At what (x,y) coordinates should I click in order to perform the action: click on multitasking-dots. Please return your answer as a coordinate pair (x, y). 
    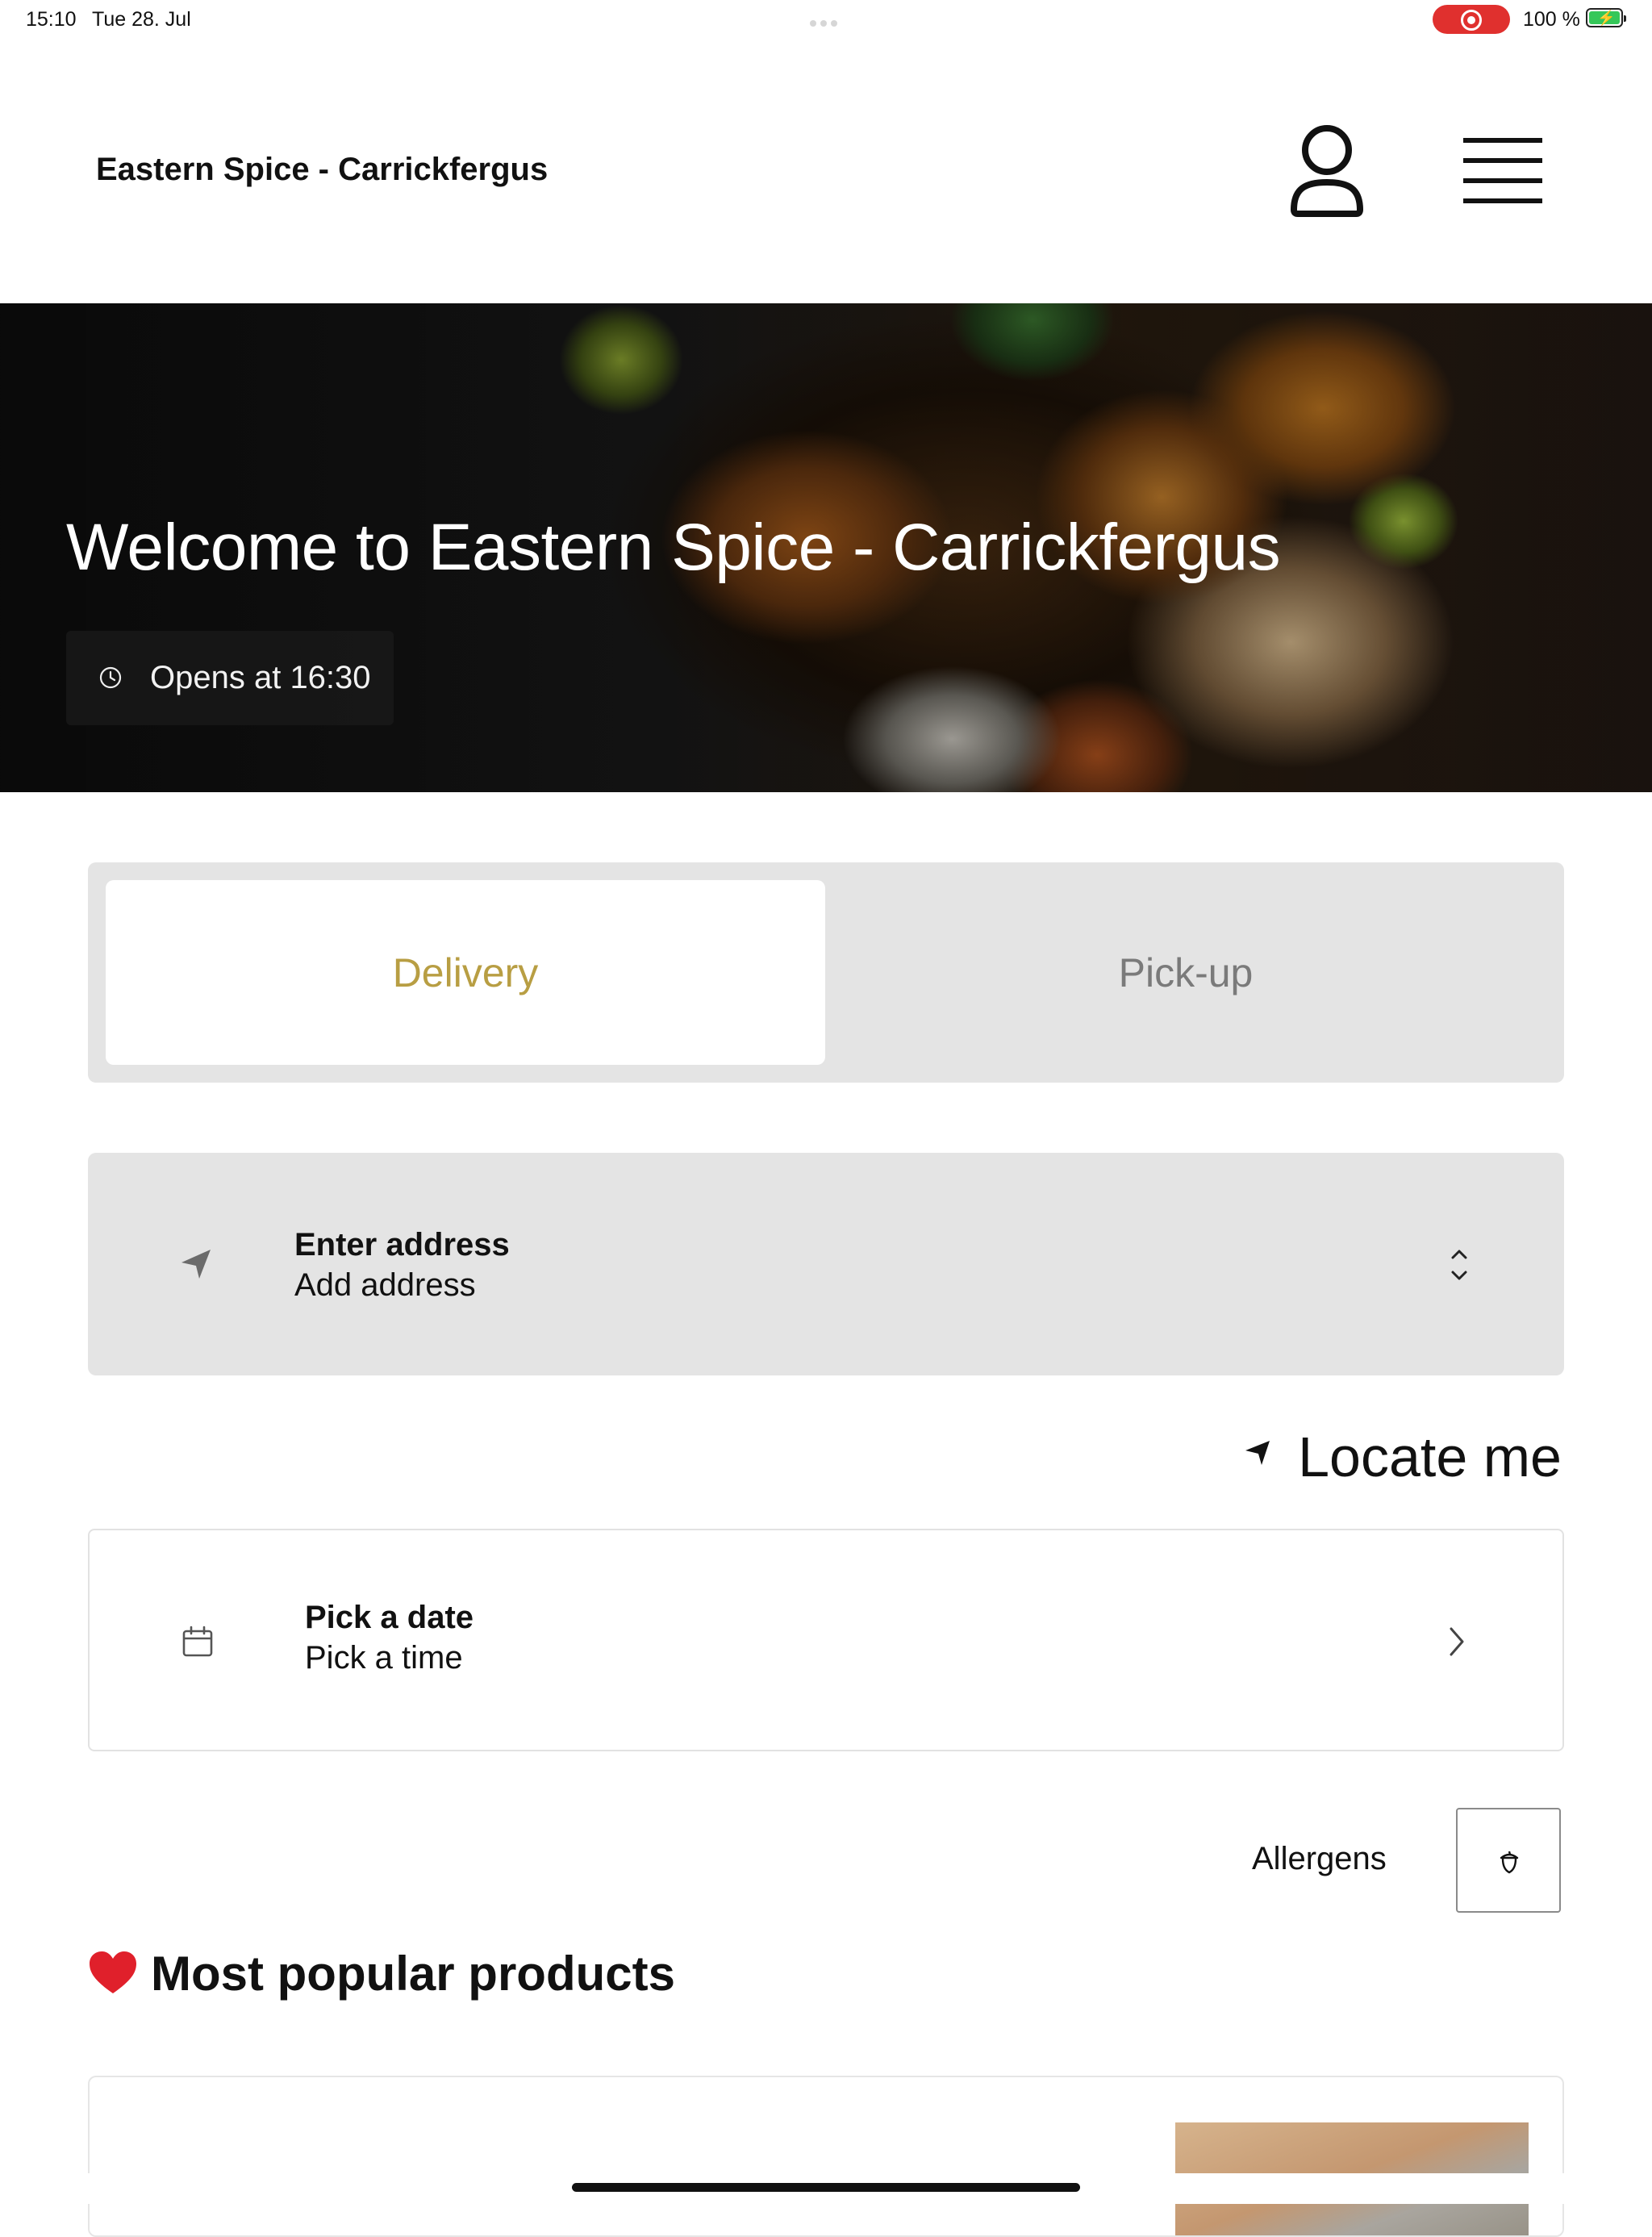
    Looking at the image, I should click on (826, 21).